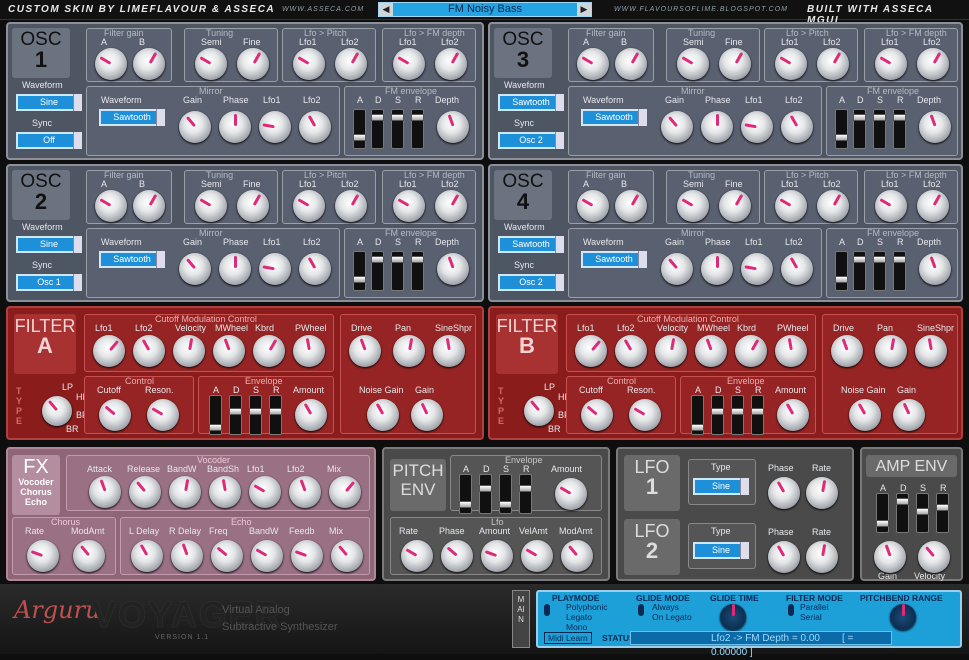  What do you see at coordinates (57, 411) in the screenshot?
I see `filter-type-knob` at bounding box center [57, 411].